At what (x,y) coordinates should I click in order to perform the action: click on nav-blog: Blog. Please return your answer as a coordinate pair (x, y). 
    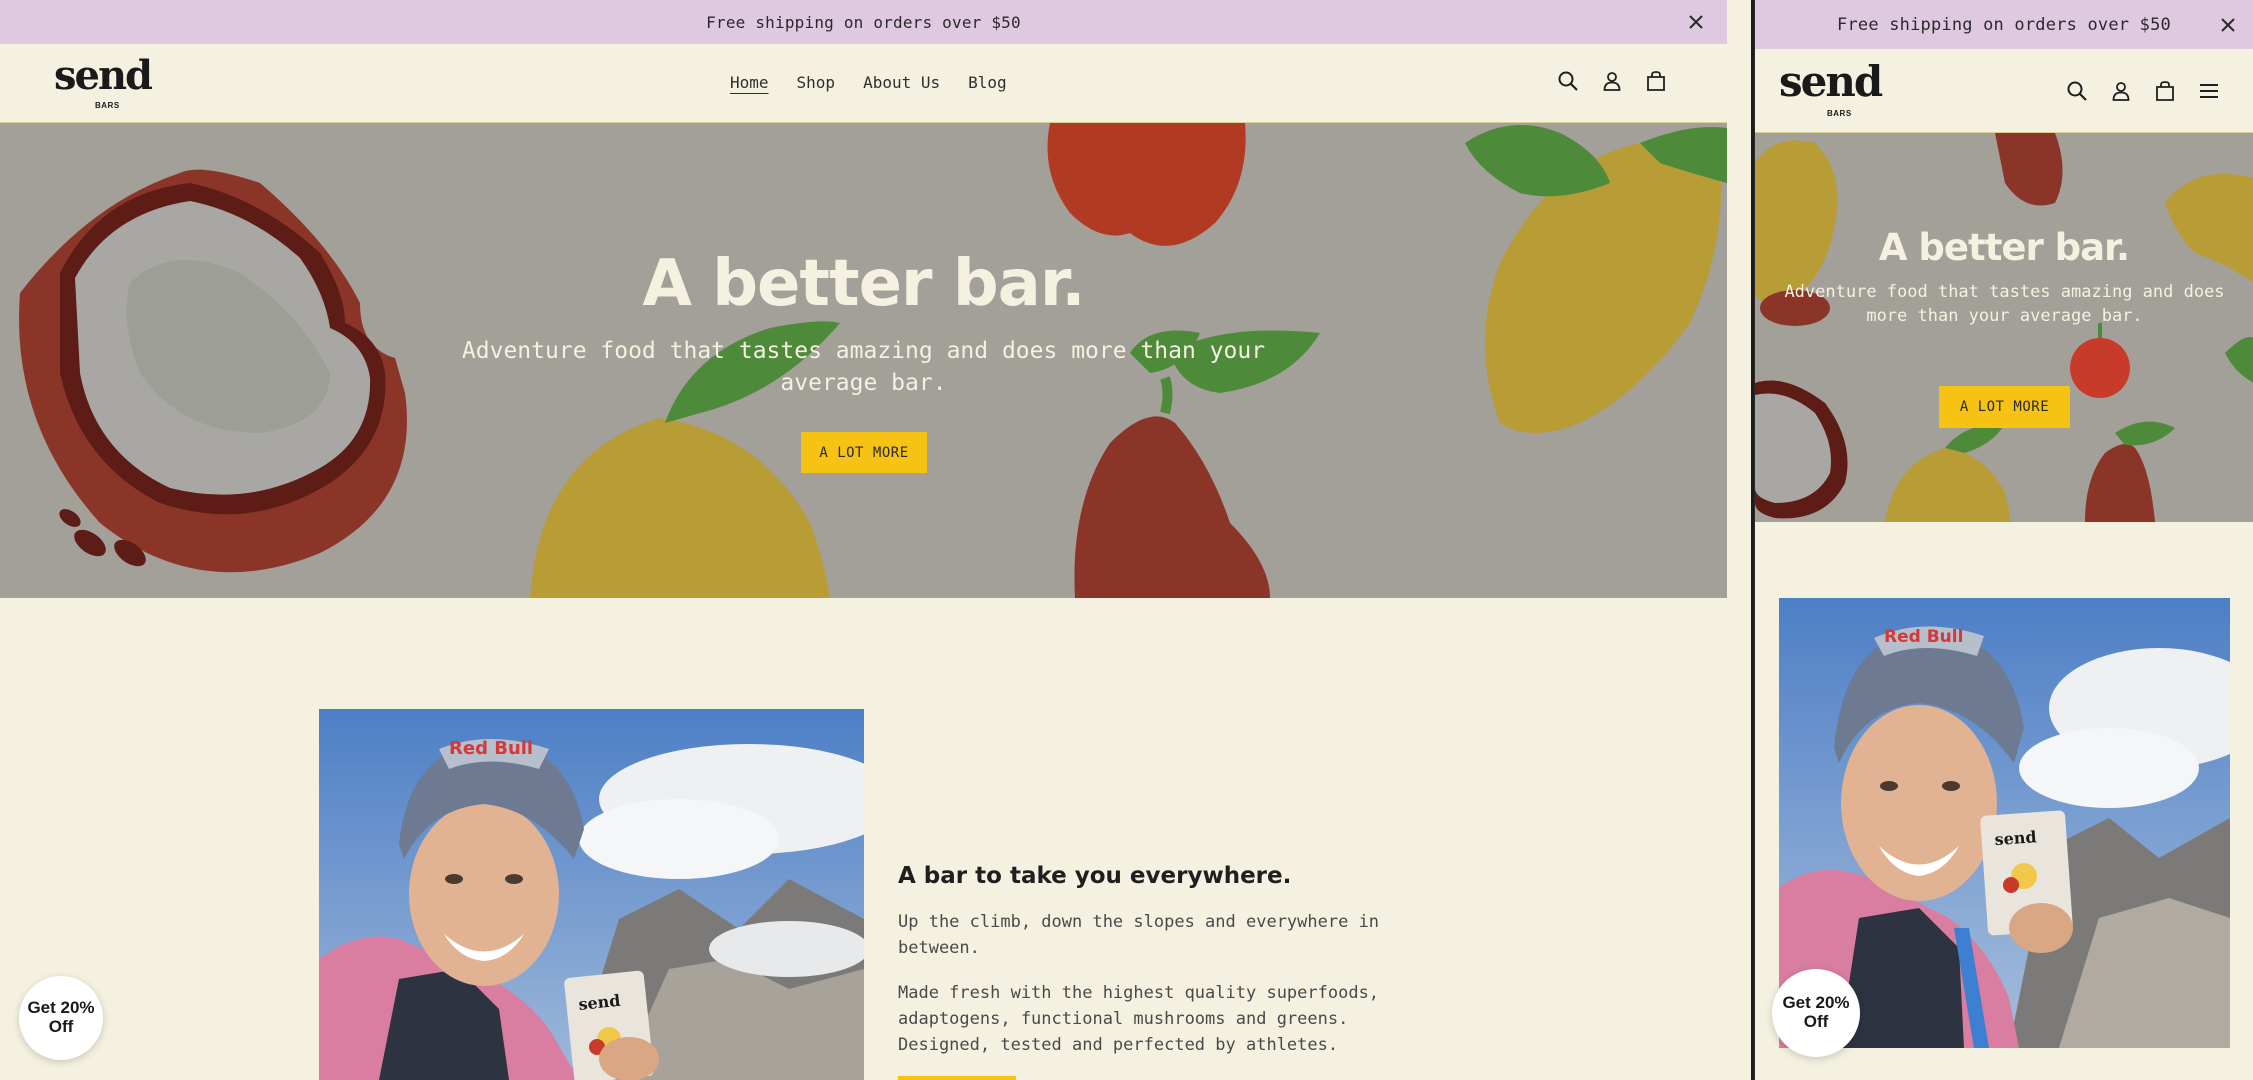
    Looking at the image, I should click on (987, 82).